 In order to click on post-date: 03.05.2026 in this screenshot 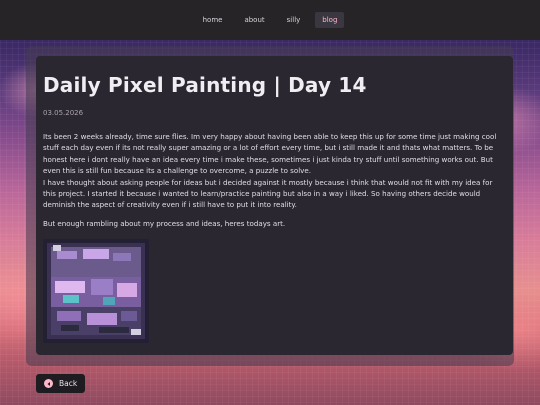, I will do `click(63, 113)`.